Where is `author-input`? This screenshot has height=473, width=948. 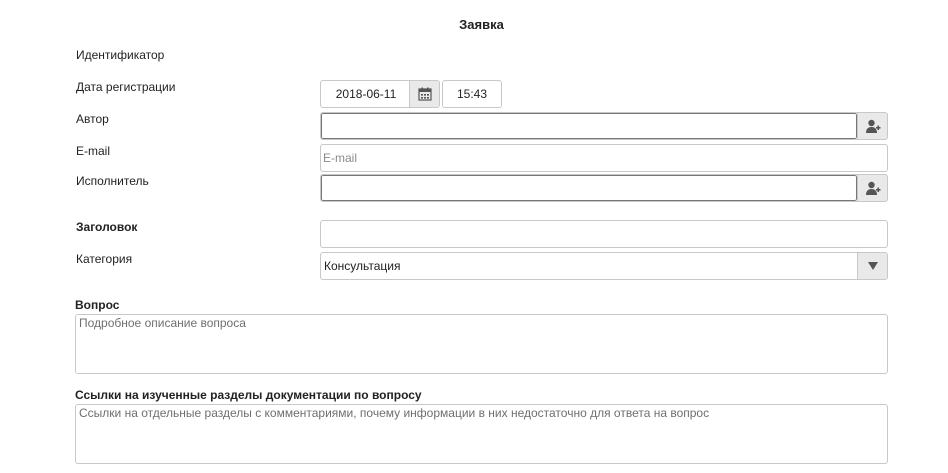
author-input is located at coordinates (589, 126).